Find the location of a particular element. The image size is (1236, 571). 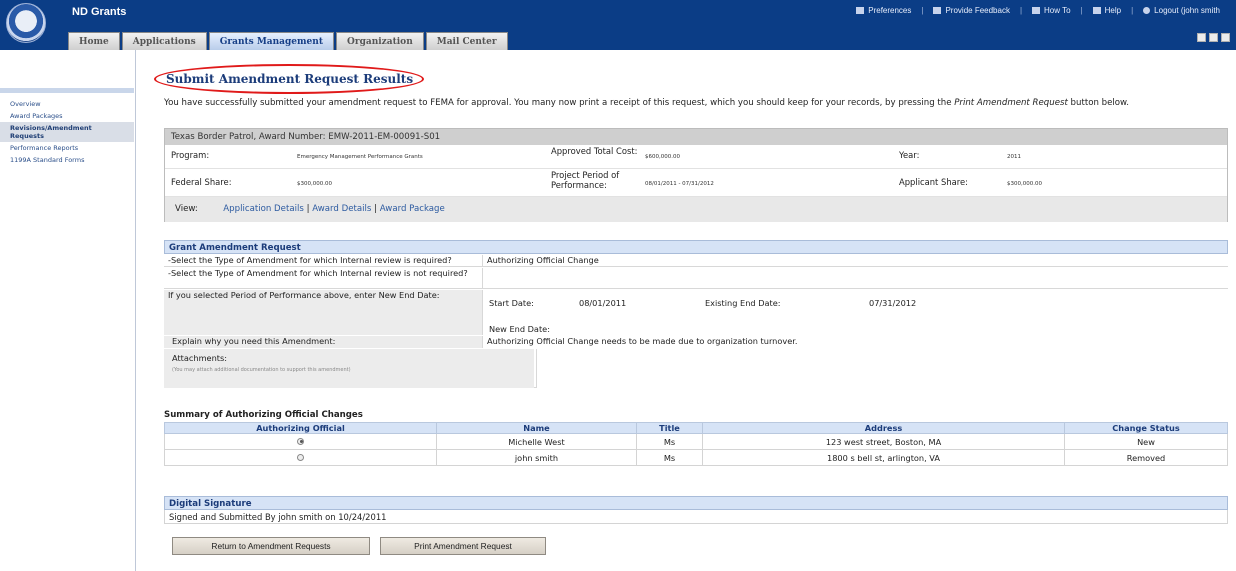

feedback-icon is located at coordinates (937, 10).